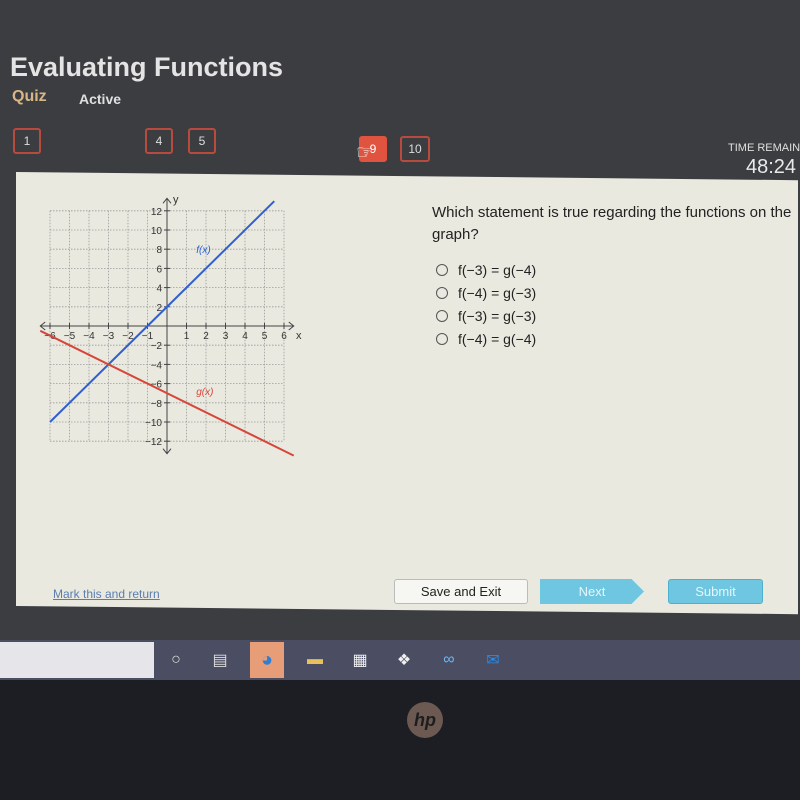  Describe the element at coordinates (315, 660) in the screenshot. I see `file-explorer-icon: ▬` at that location.